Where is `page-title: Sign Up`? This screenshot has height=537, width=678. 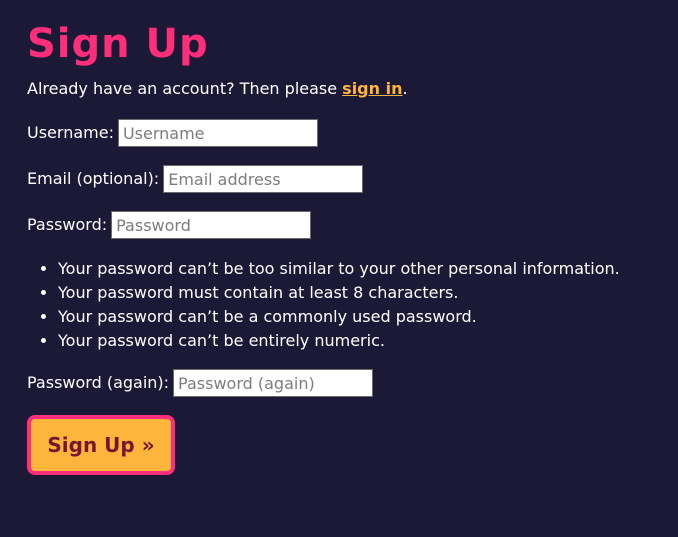 page-title: Sign Up is located at coordinates (118, 44).